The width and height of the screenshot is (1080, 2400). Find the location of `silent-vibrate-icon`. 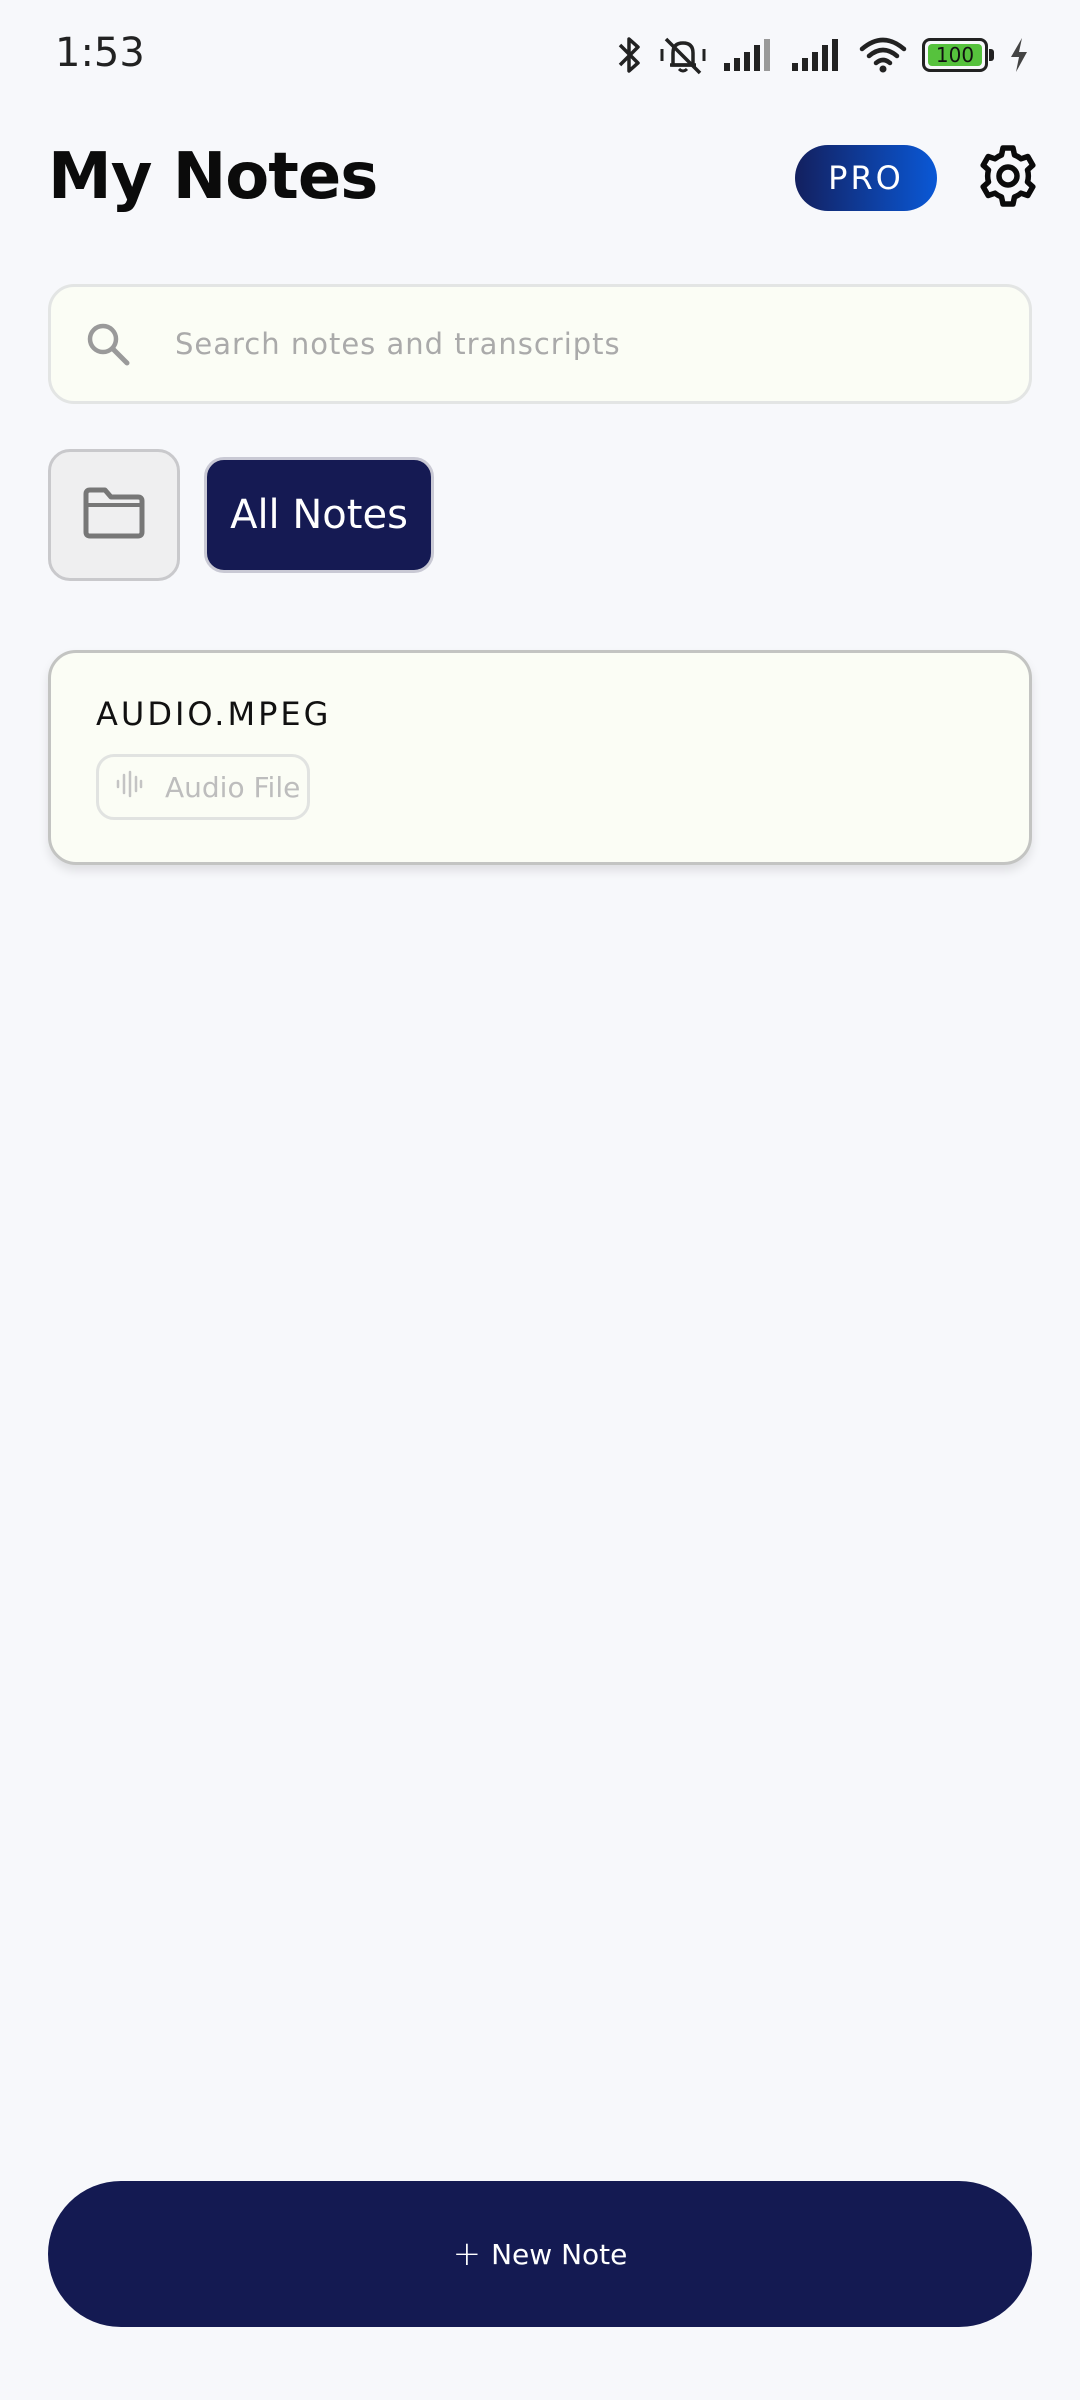

silent-vibrate-icon is located at coordinates (683, 55).